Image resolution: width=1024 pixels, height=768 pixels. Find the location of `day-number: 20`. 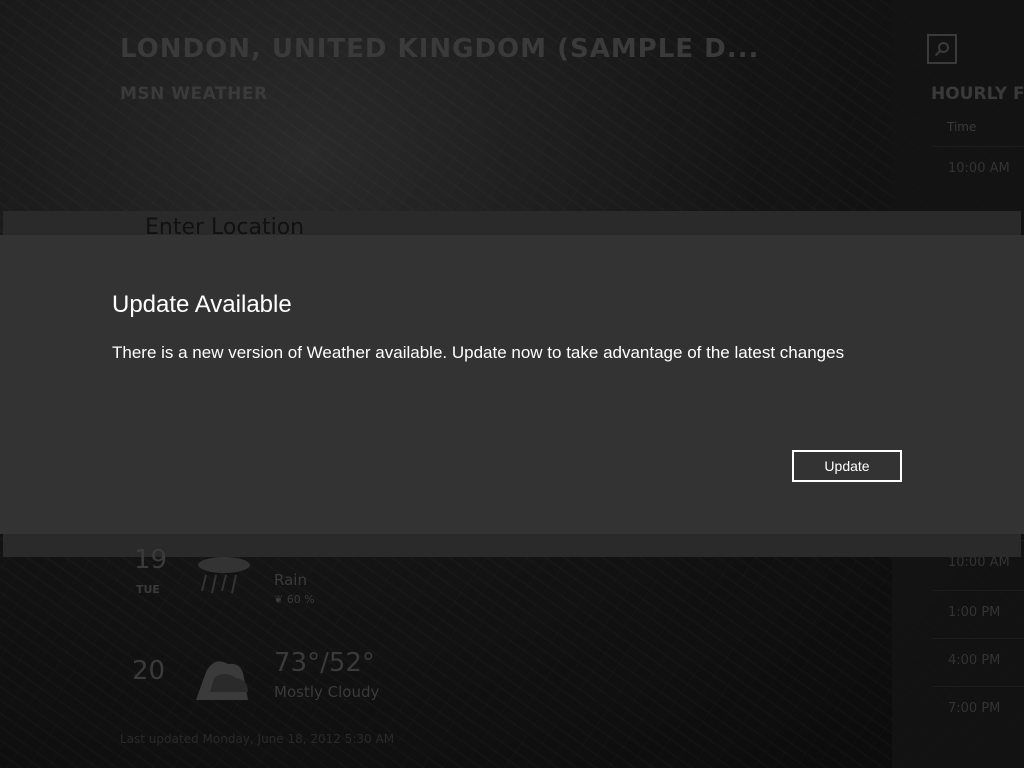

day-number: 20 is located at coordinates (149, 671).